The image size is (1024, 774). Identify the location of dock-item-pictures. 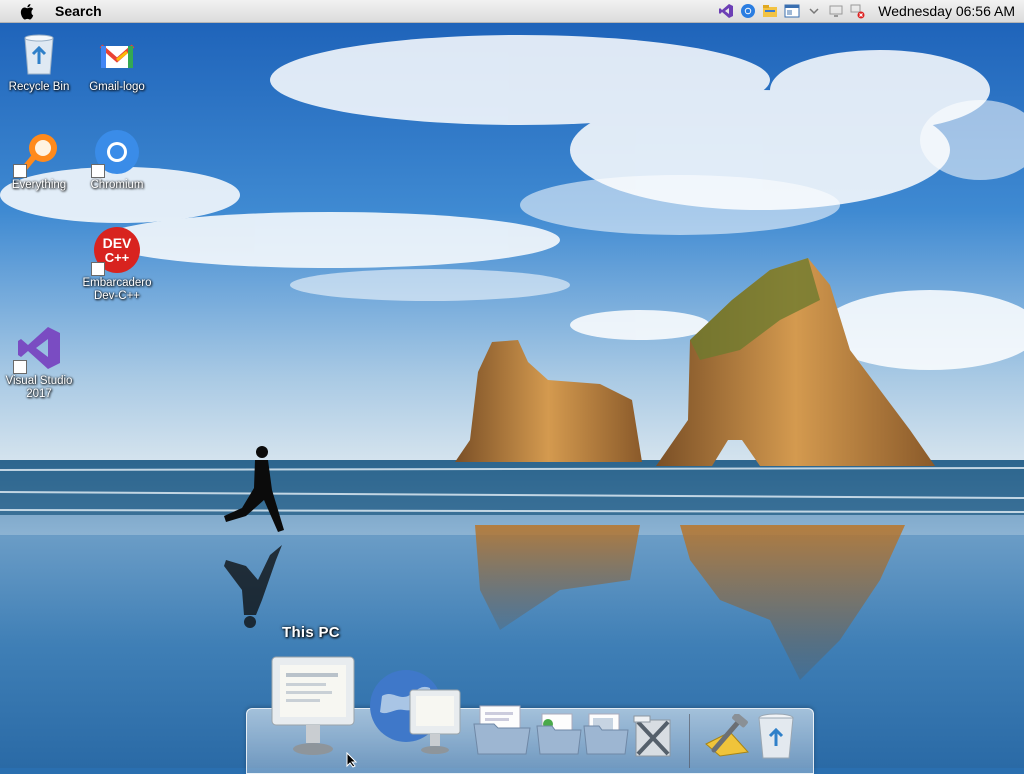
(606, 736).